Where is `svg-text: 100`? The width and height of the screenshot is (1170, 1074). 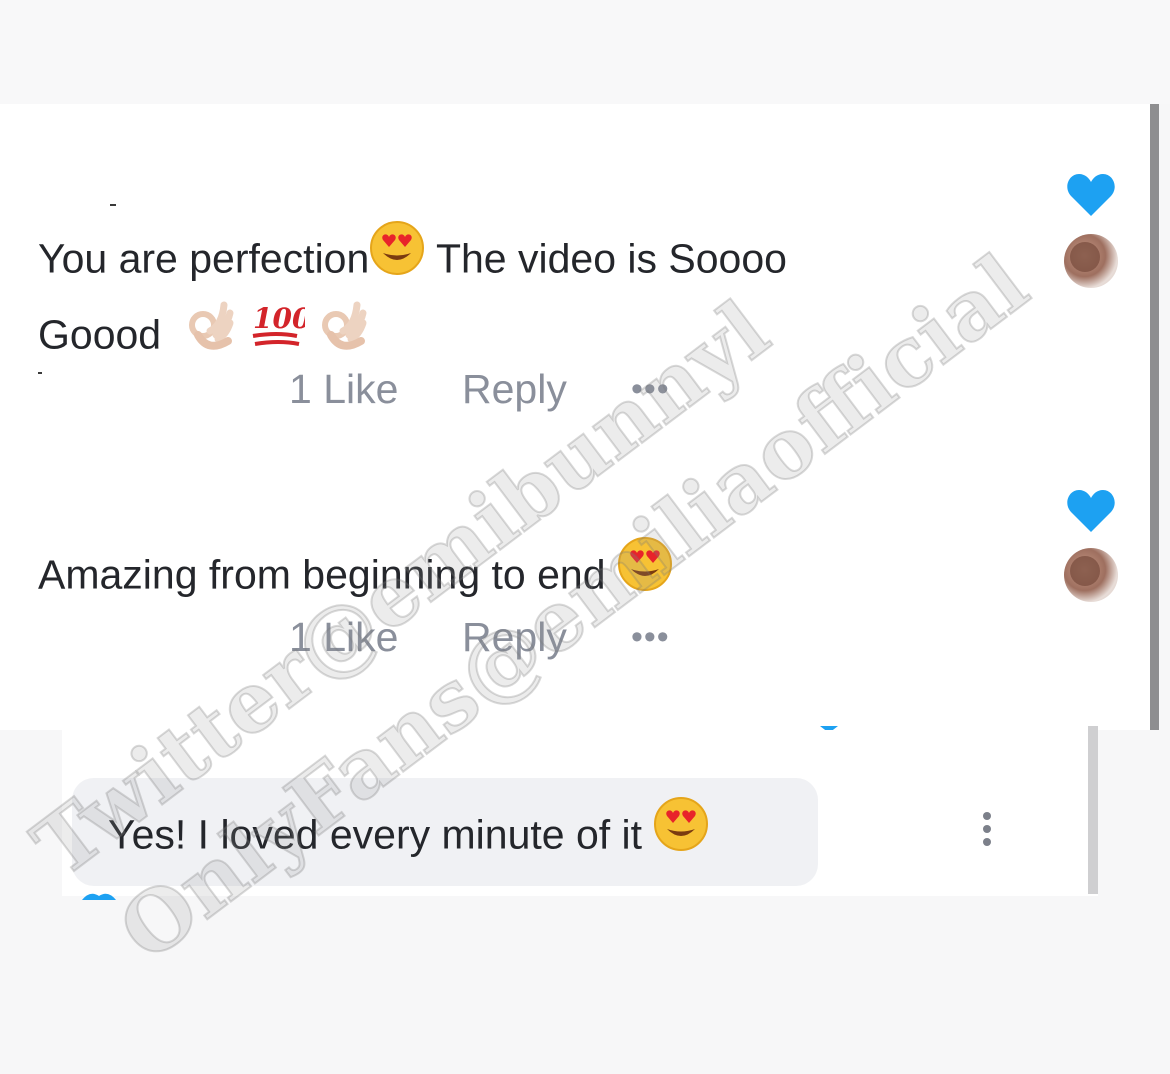 svg-text: 100 is located at coordinates (279, 318).